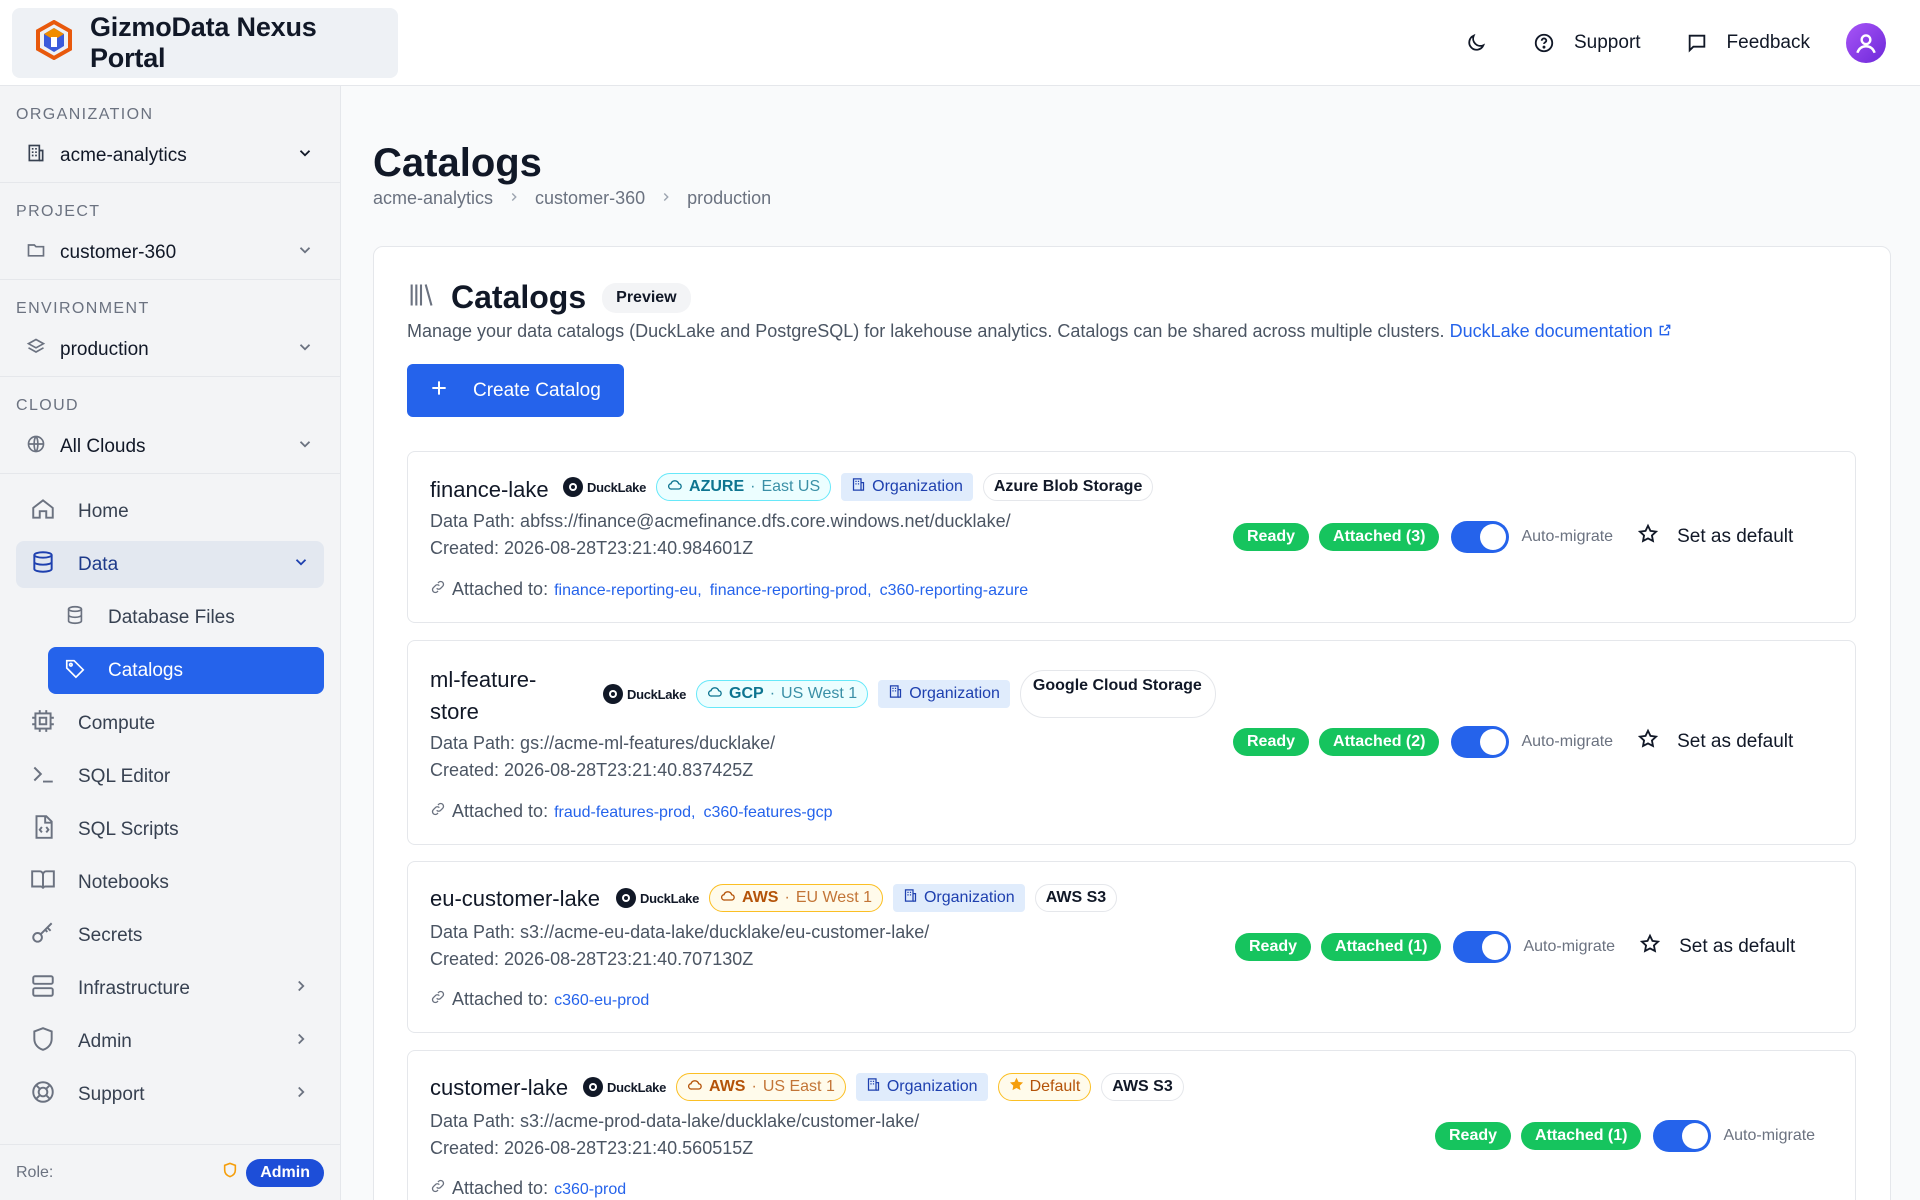 Image resolution: width=1920 pixels, height=1200 pixels. Describe the element at coordinates (590, 1189) in the screenshot. I see `attached-cluster-link: c360-prod` at that location.